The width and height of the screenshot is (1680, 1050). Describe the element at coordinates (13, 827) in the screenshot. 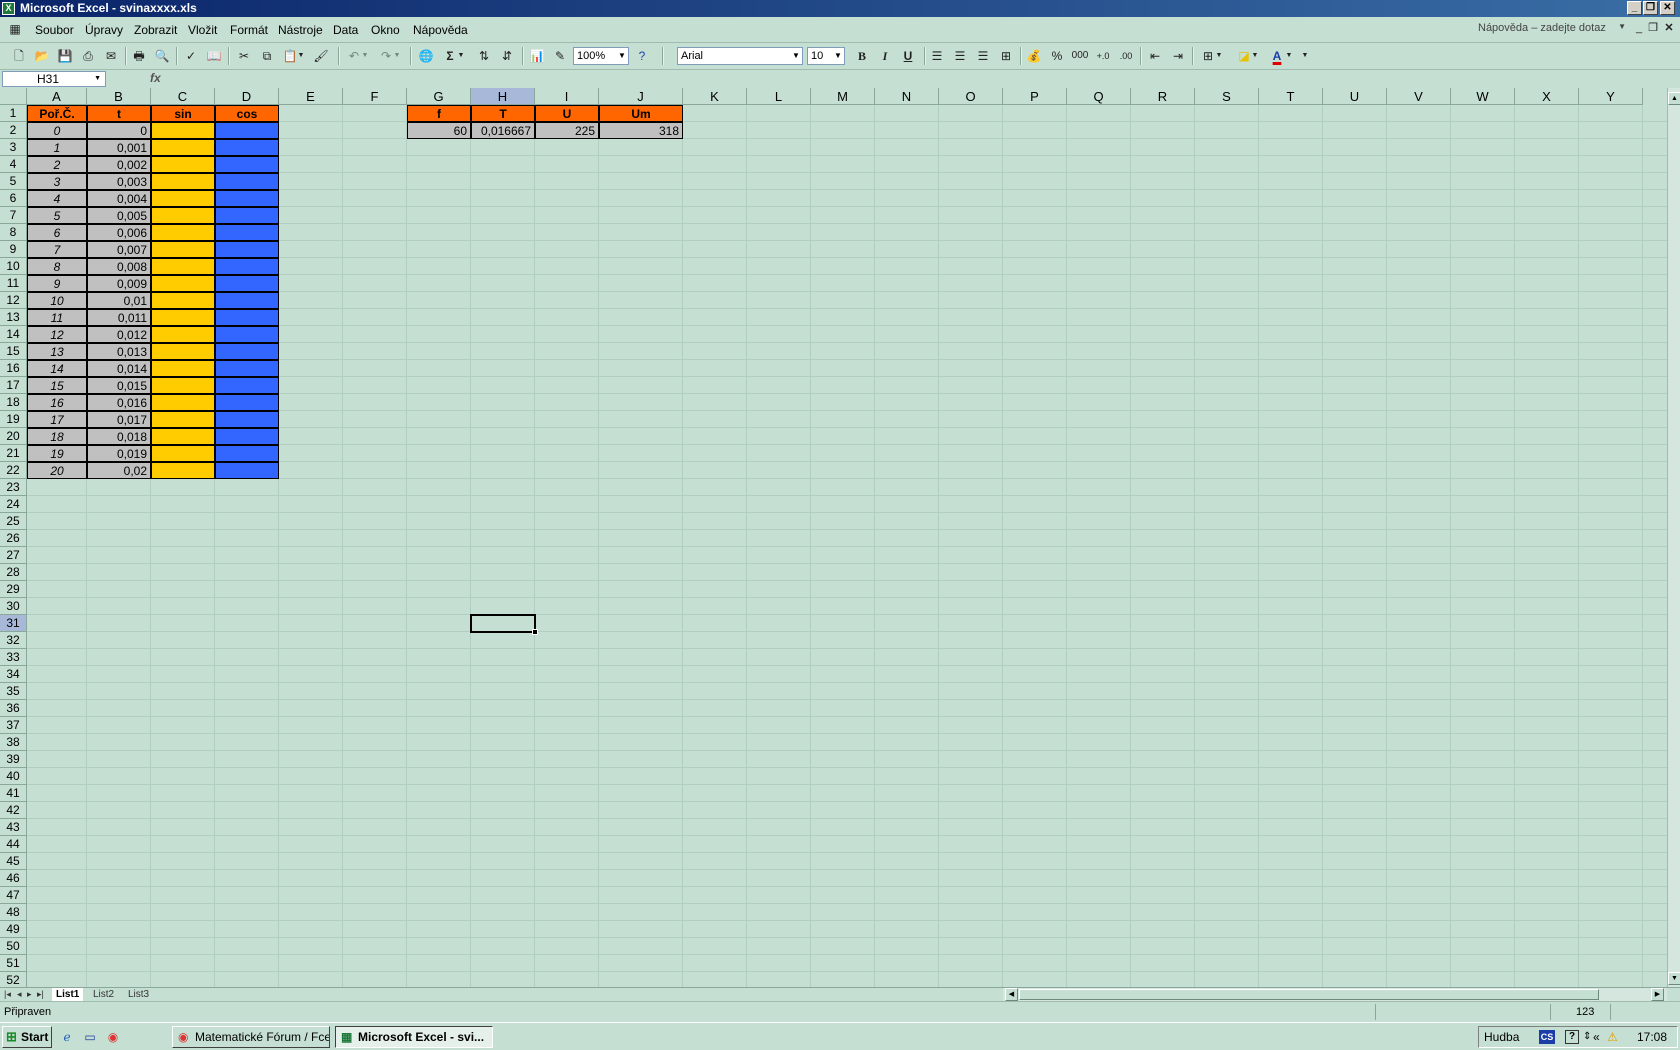

I see `row-header: 43` at that location.